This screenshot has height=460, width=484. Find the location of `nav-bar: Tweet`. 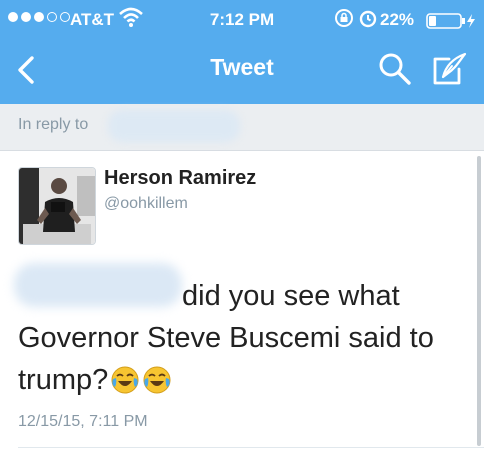

nav-bar: Tweet is located at coordinates (242, 70).